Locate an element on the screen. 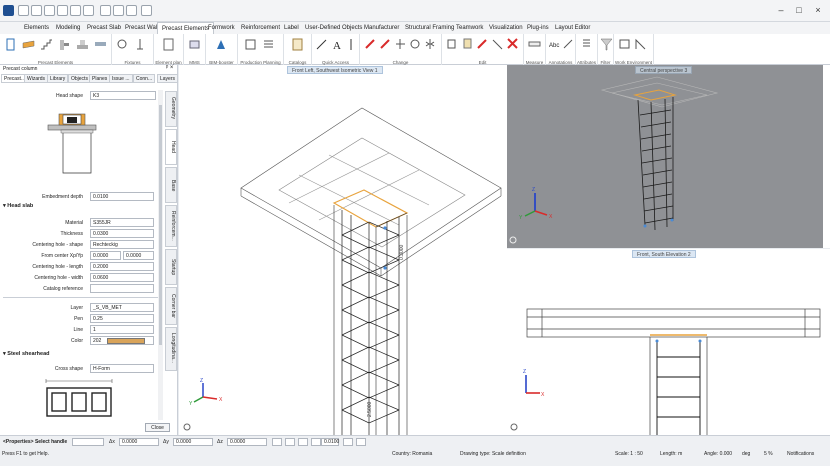  zoom-text: 5 % is located at coordinates (768, 454).